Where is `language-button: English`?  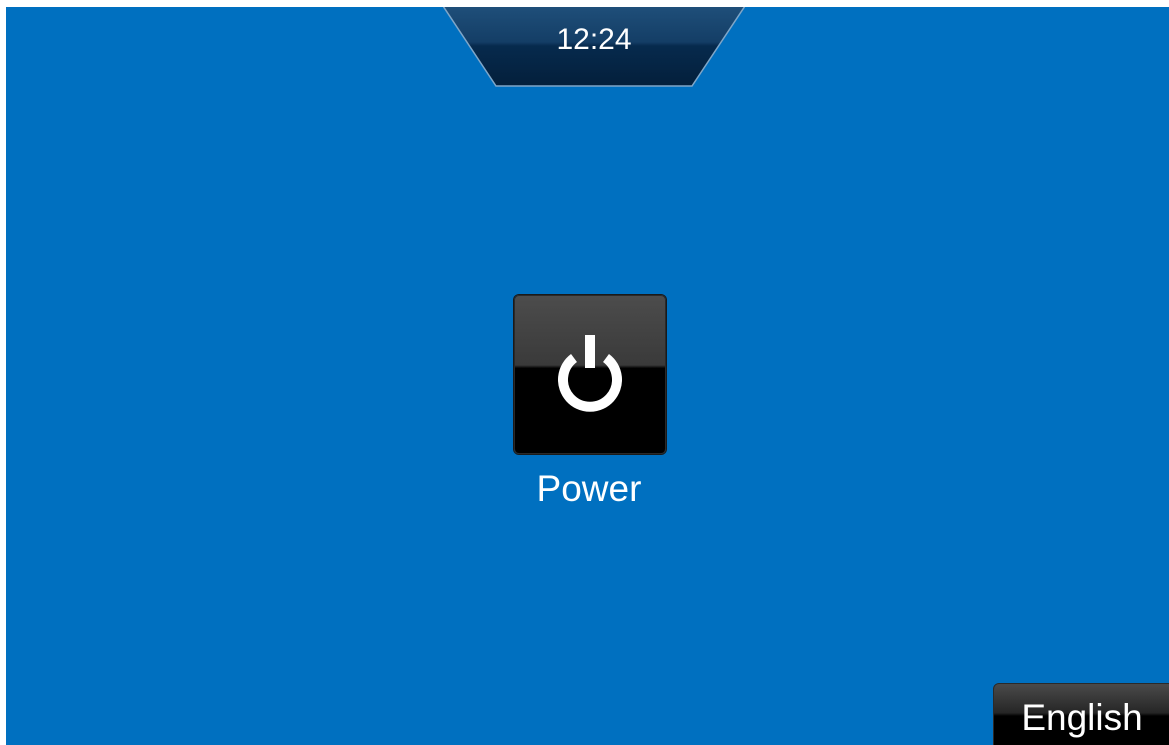 language-button: English is located at coordinates (1081, 714).